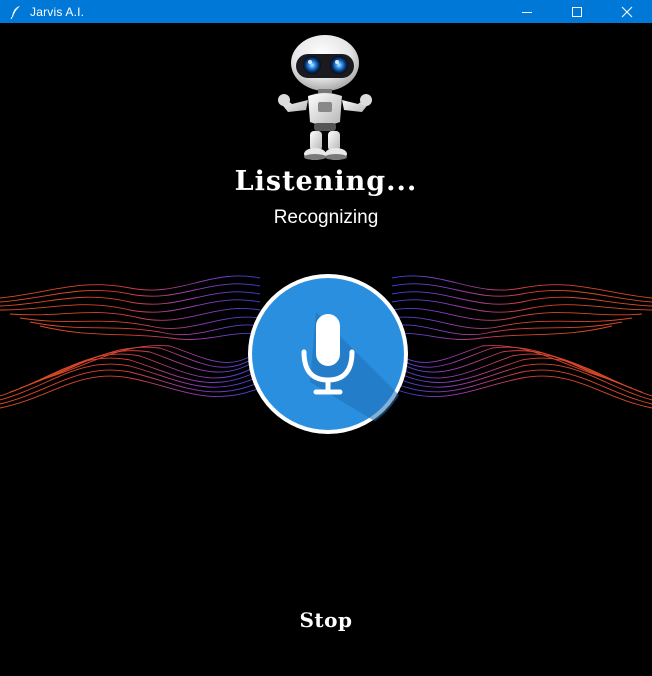 The image size is (652, 676). I want to click on close-icon, so click(627, 11).